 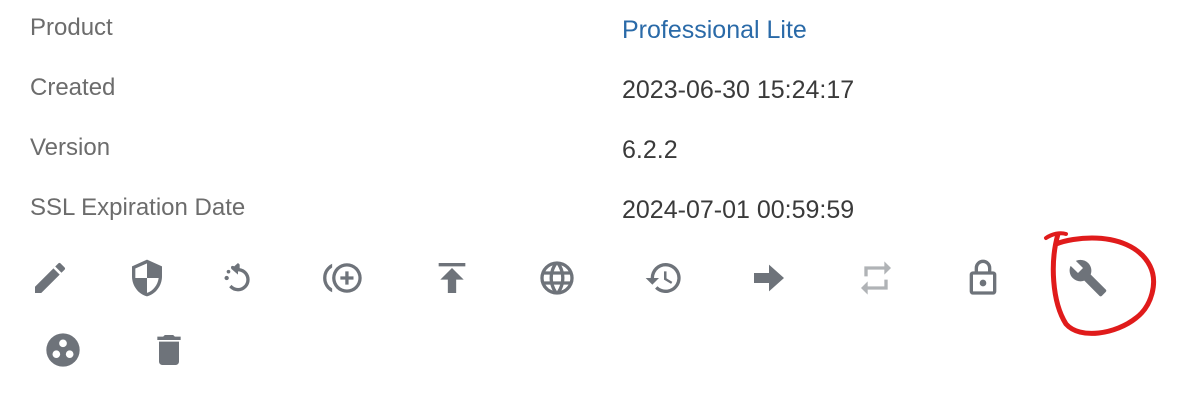 I want to click on restart-button, so click(x=238, y=278).